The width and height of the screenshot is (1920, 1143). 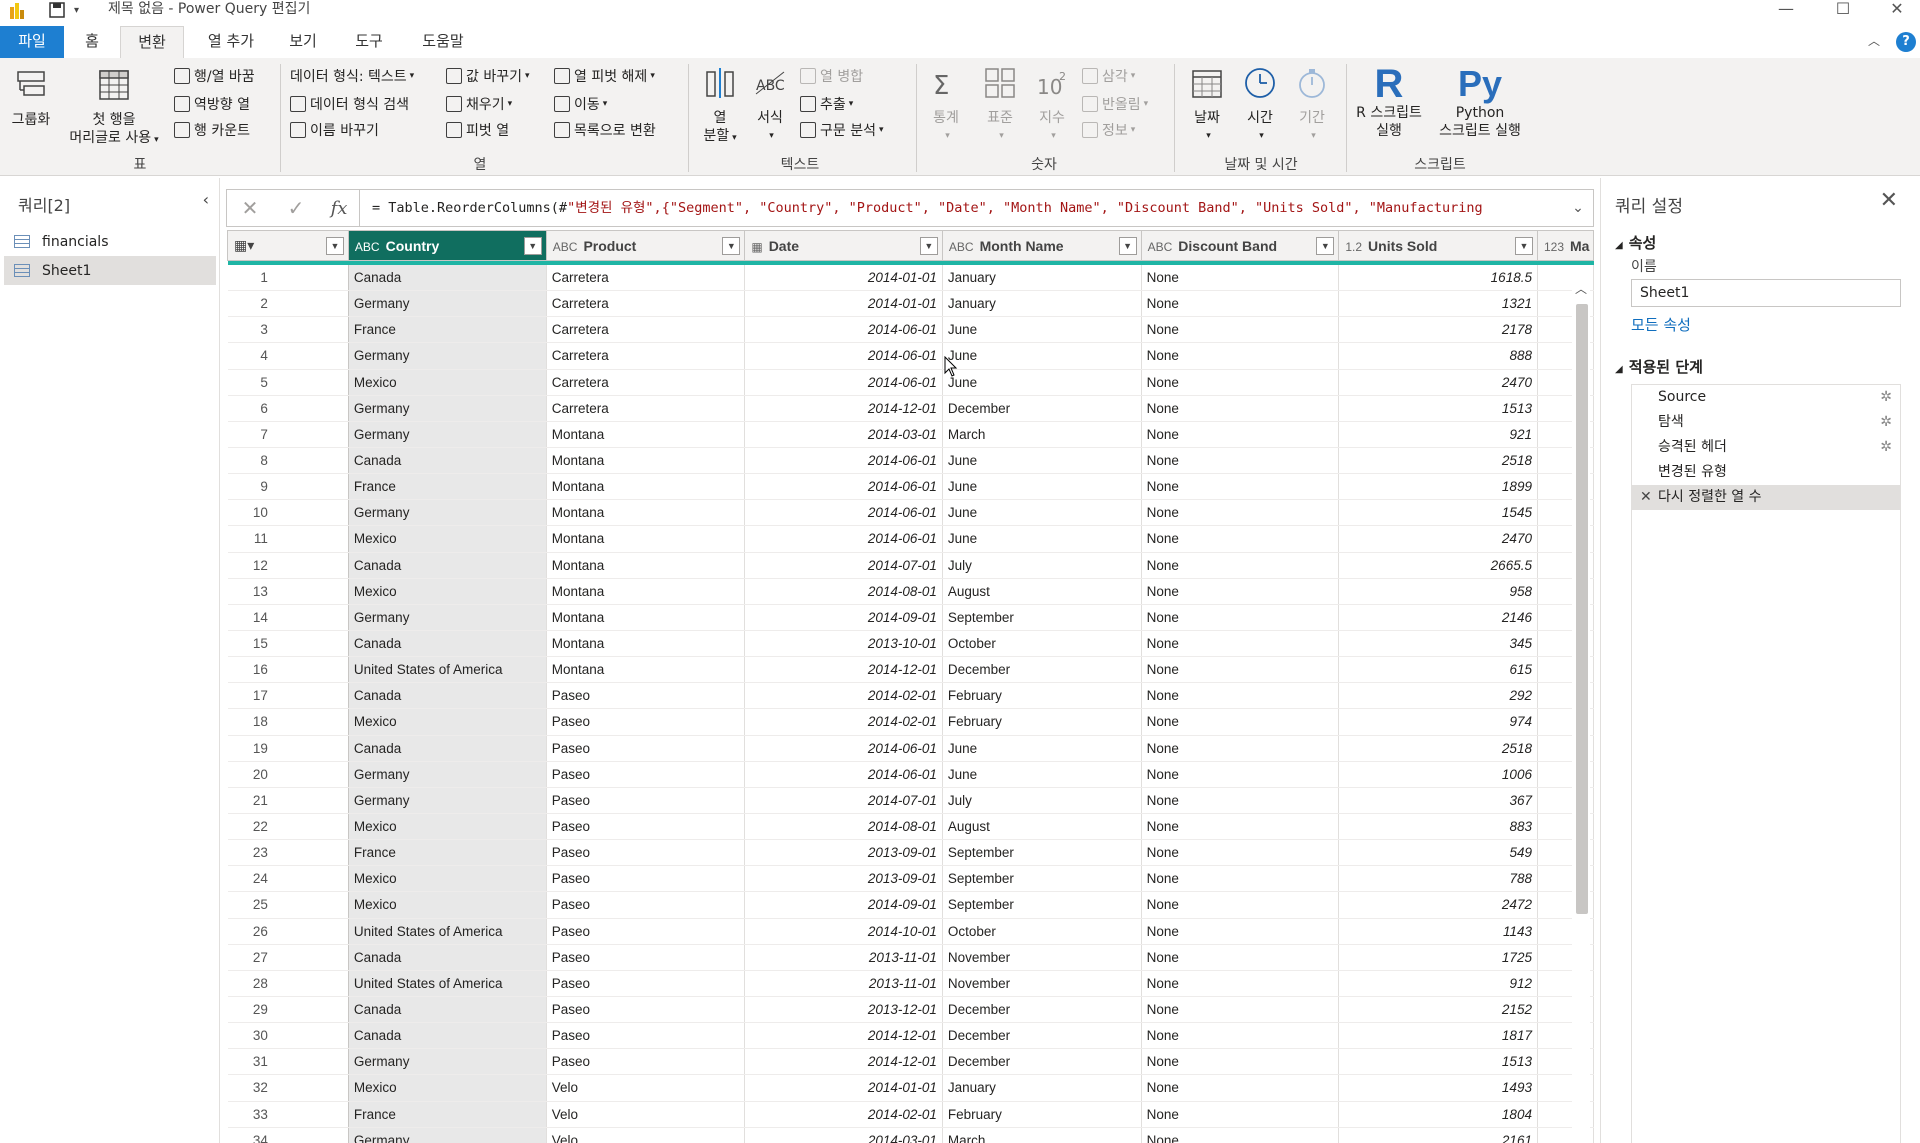 I want to click on row-number: 14, so click(x=288, y=617).